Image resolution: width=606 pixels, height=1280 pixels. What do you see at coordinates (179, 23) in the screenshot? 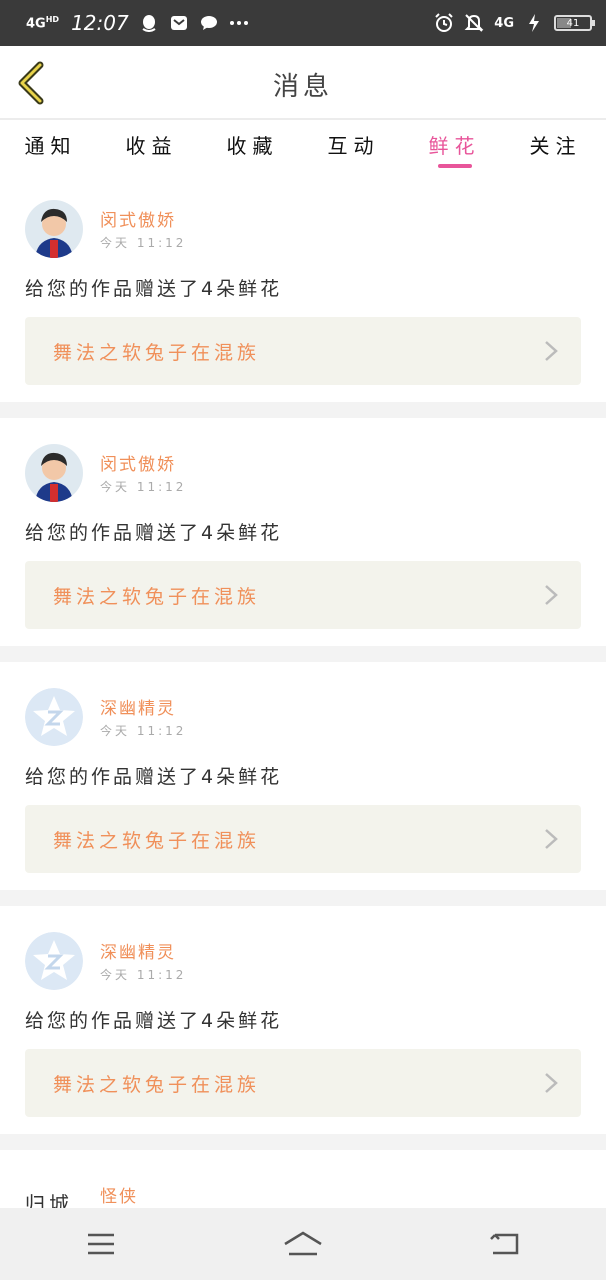
I see `message-icon` at bounding box center [179, 23].